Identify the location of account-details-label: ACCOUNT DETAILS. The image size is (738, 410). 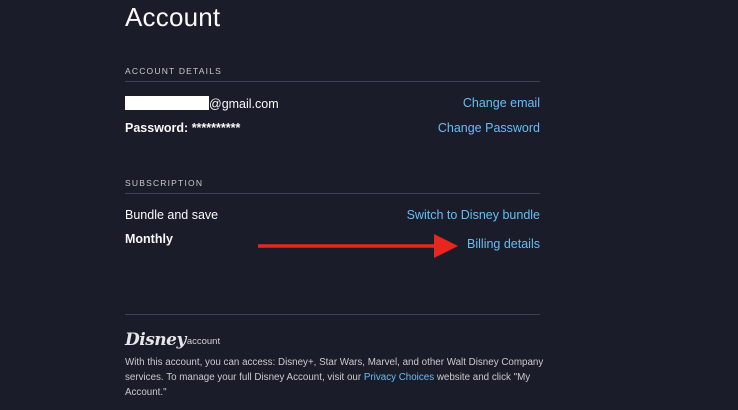
(174, 71).